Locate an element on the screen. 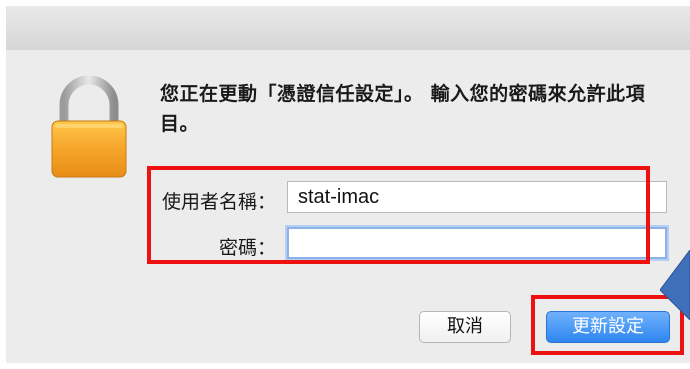  cancel-button: 取消 is located at coordinates (465, 327).